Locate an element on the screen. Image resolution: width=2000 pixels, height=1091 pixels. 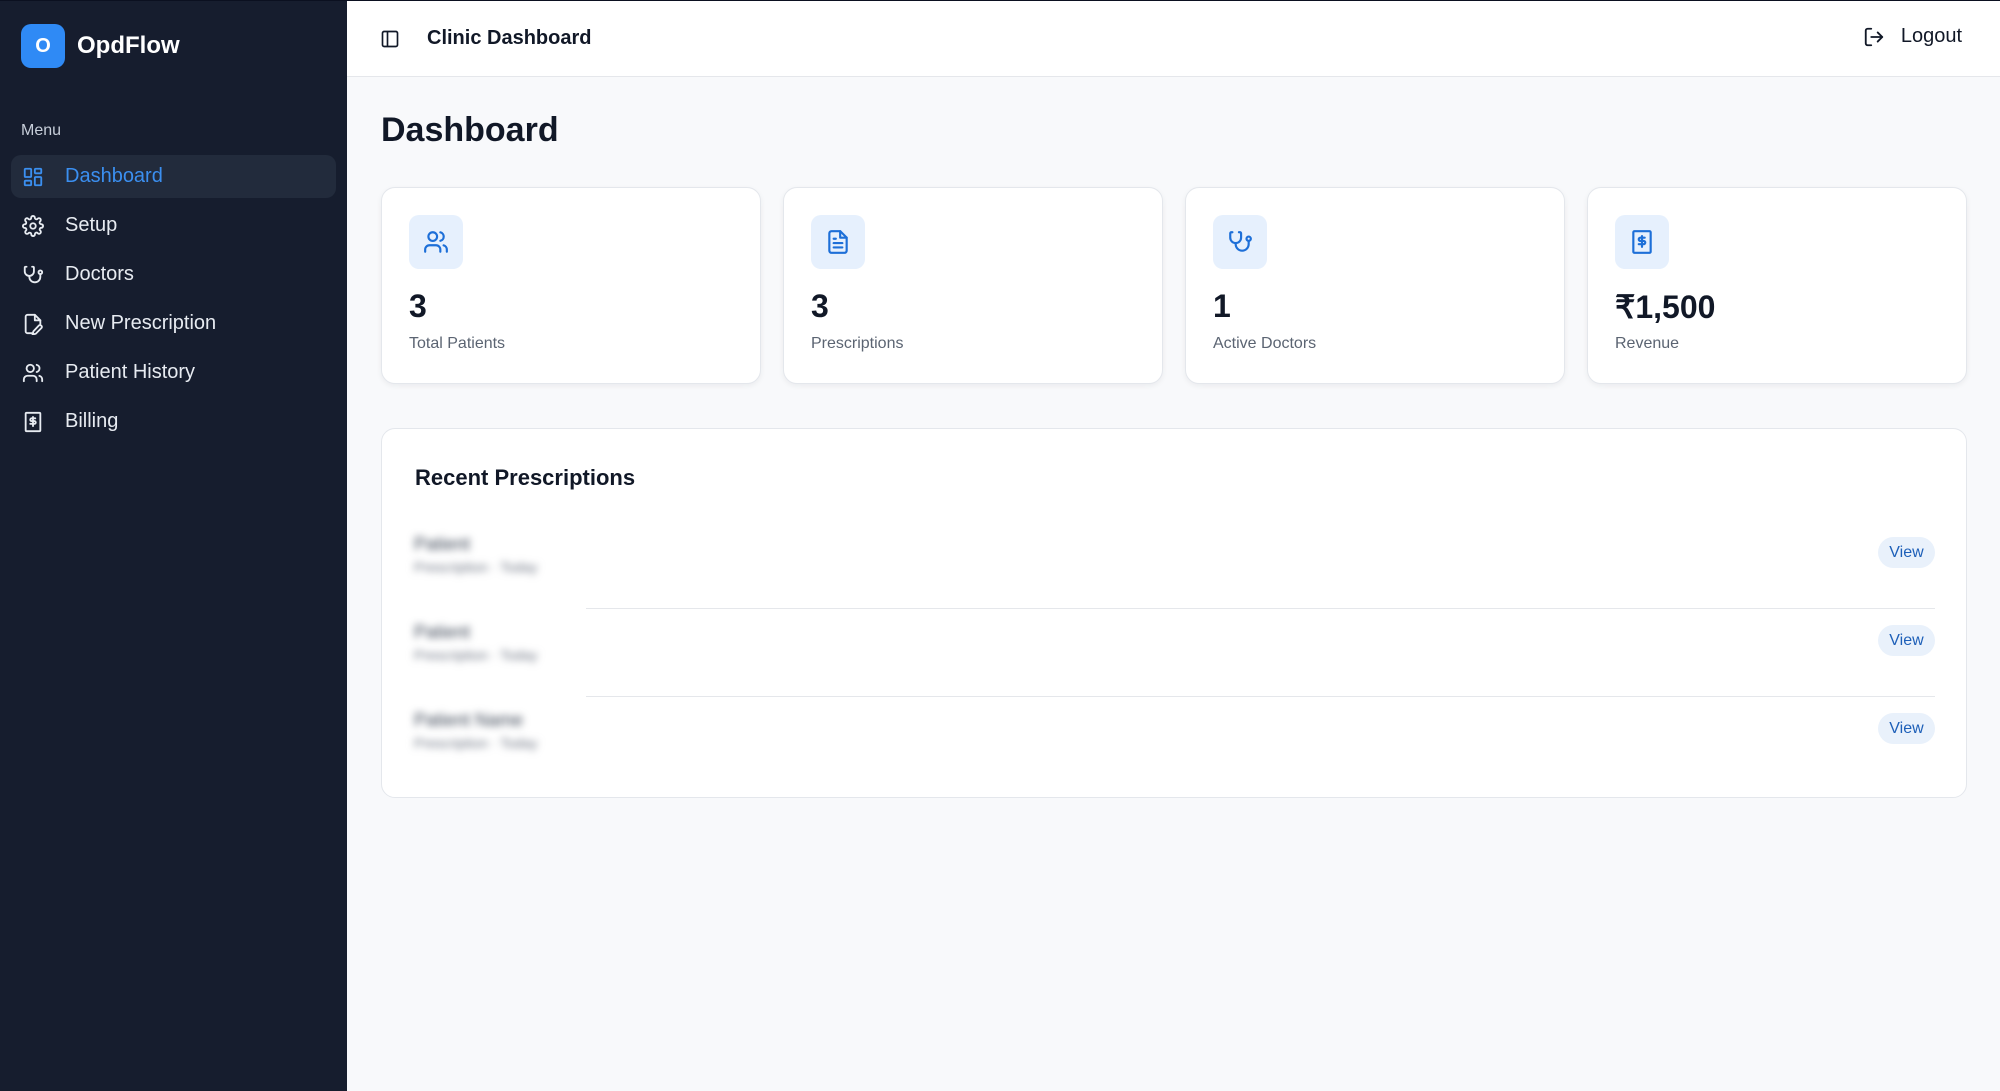
sidebar-item-new-prescription: New Prescription is located at coordinates (173, 323).